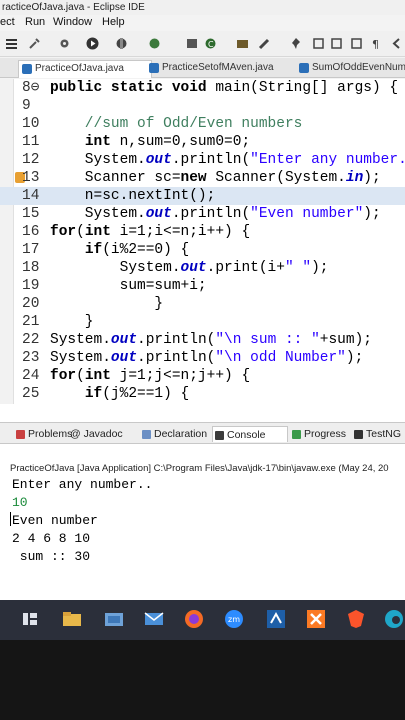 The width and height of the screenshot is (405, 720). I want to click on code-text: if(j%2==1) {, so click(137, 394).